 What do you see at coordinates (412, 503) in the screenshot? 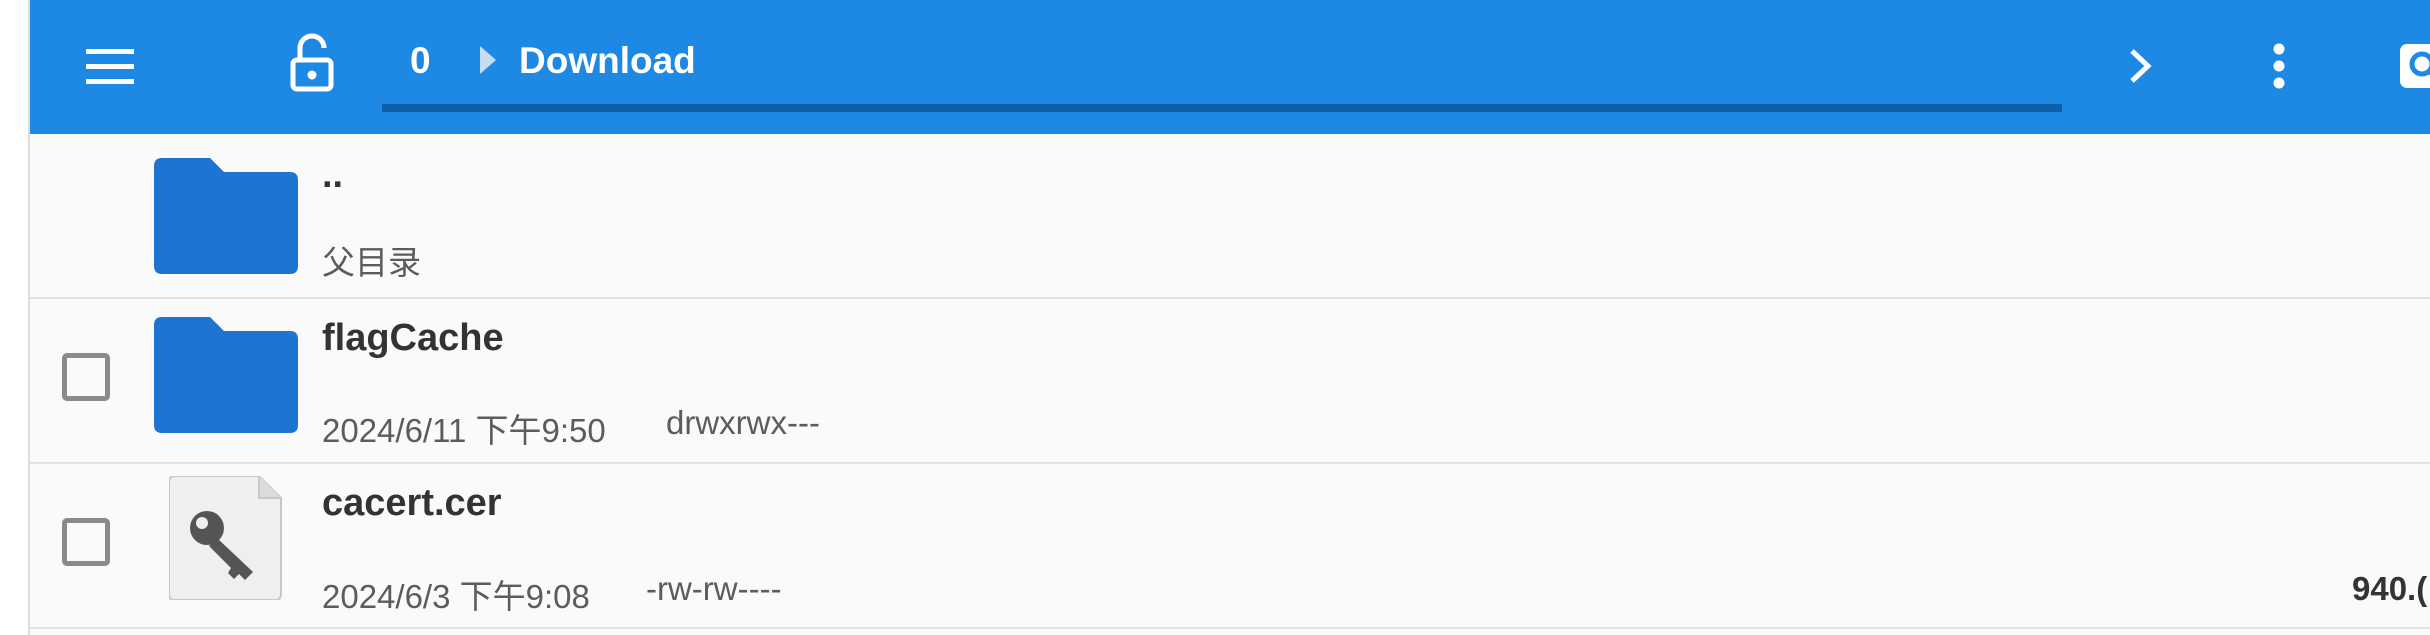
I see `file-name: cacert.cer` at bounding box center [412, 503].